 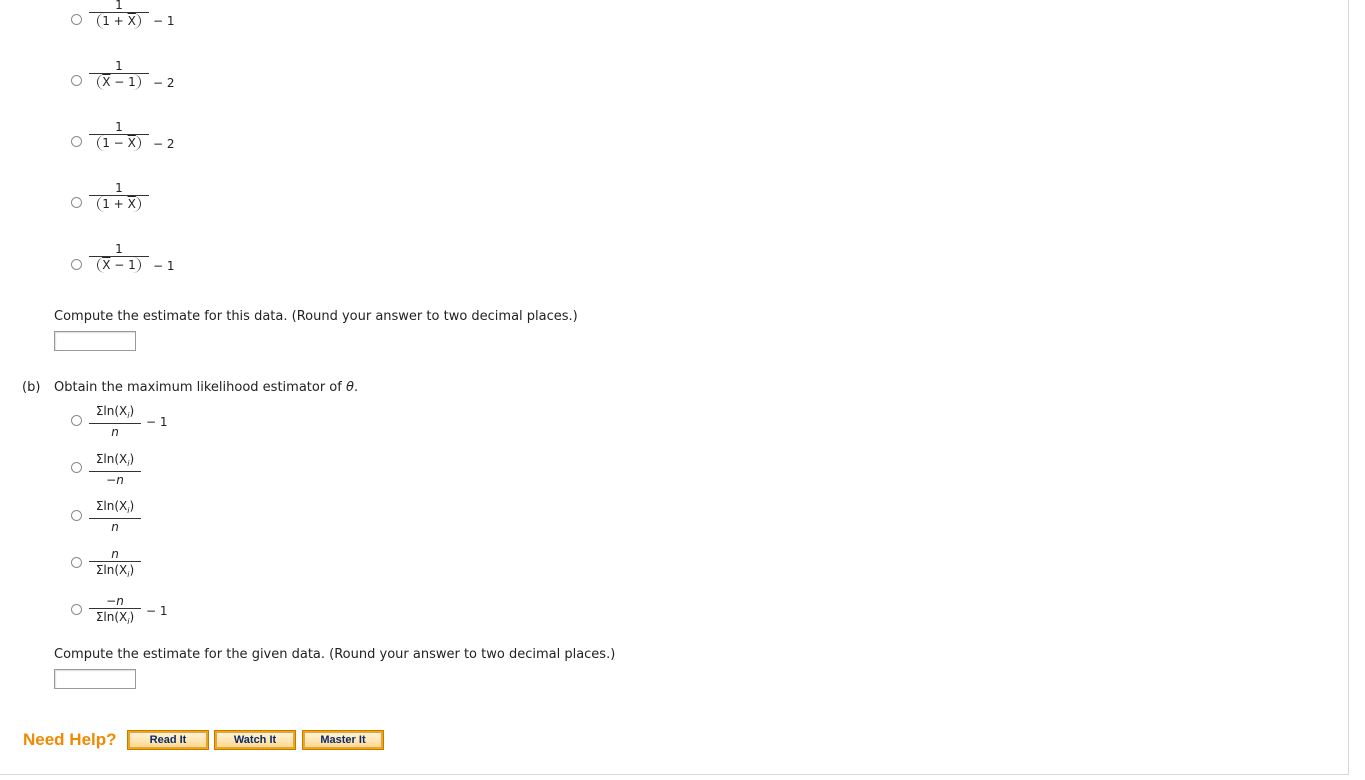 I want to click on numerator: n, so click(x=115, y=554).